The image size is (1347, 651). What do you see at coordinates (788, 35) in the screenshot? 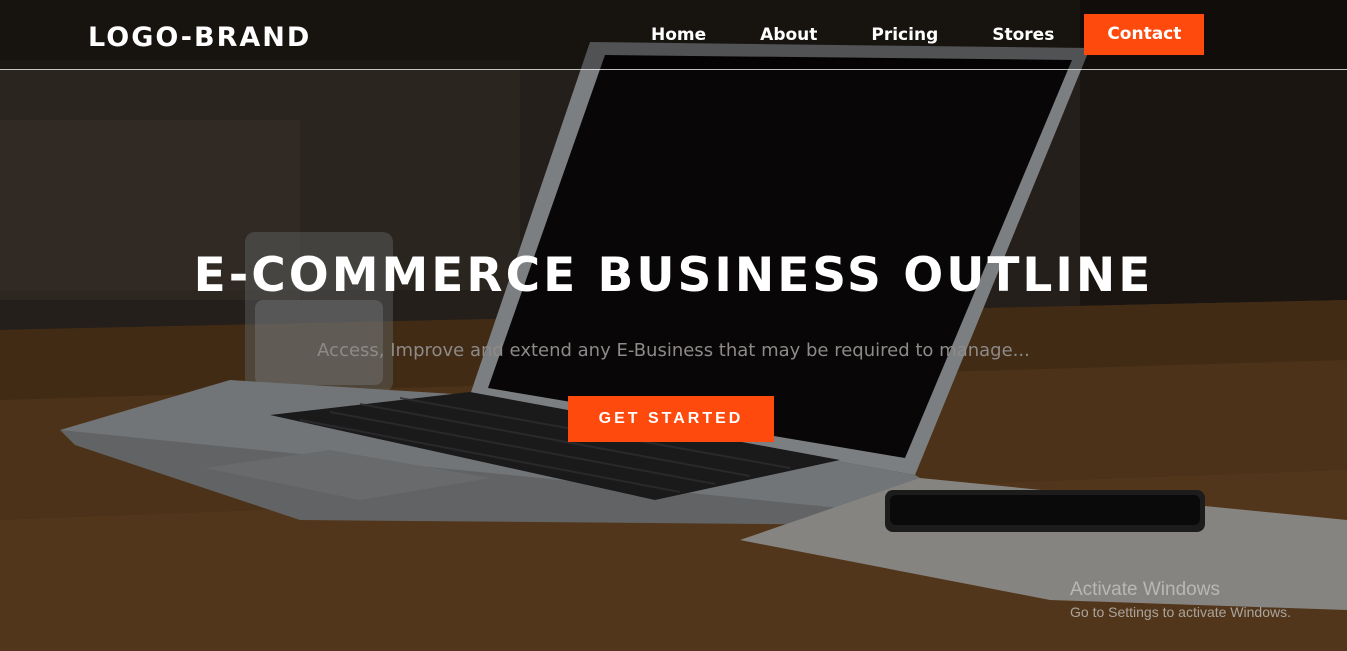
I see `nav-about-link: About` at bounding box center [788, 35].